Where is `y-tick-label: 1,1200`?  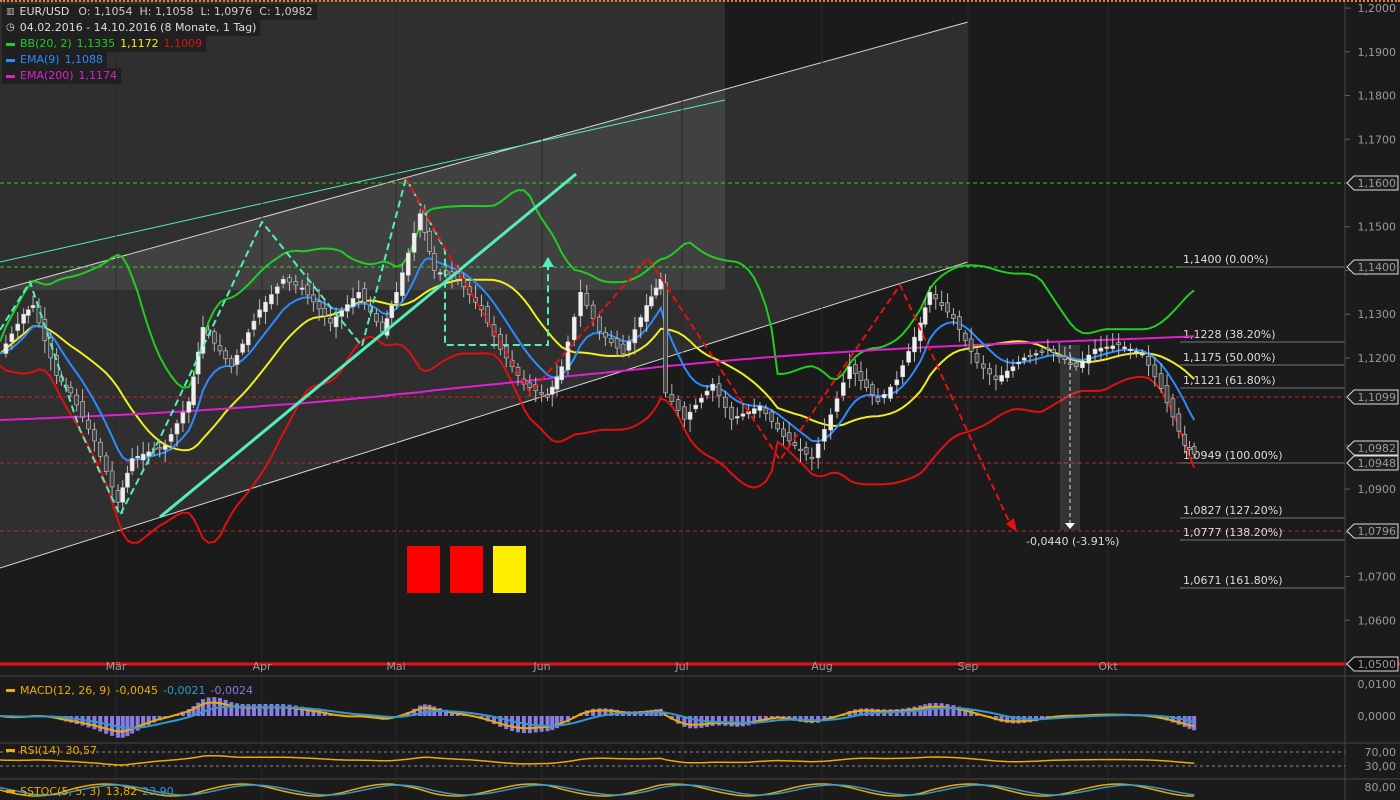 y-tick-label: 1,1200 is located at coordinates (1377, 358).